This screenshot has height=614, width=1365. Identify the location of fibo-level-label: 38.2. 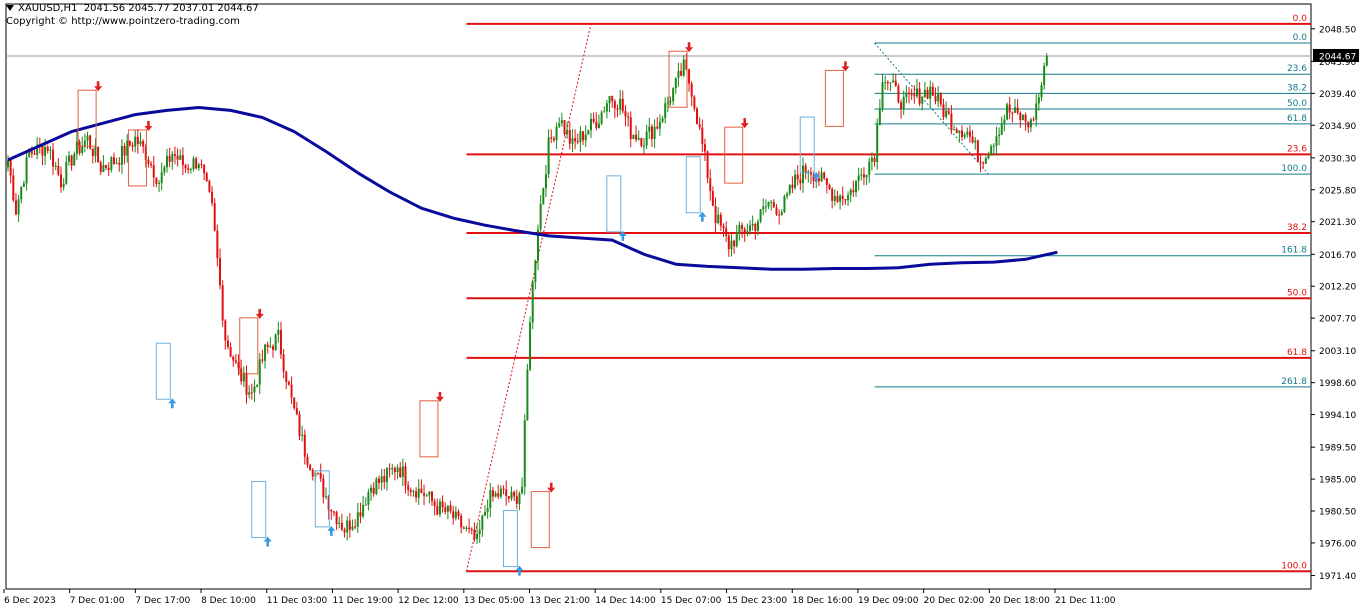
(1297, 228).